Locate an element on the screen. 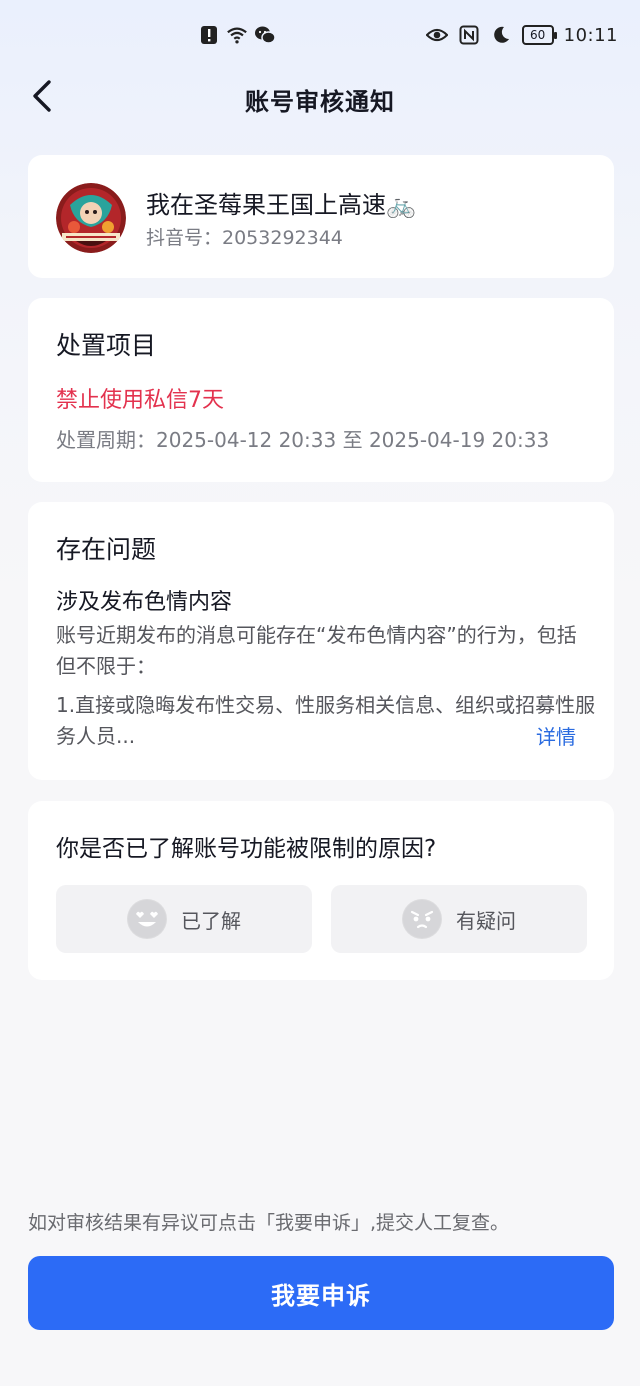 The width and height of the screenshot is (640, 1386). have-question-label: 有疑问 is located at coordinates (486, 920).